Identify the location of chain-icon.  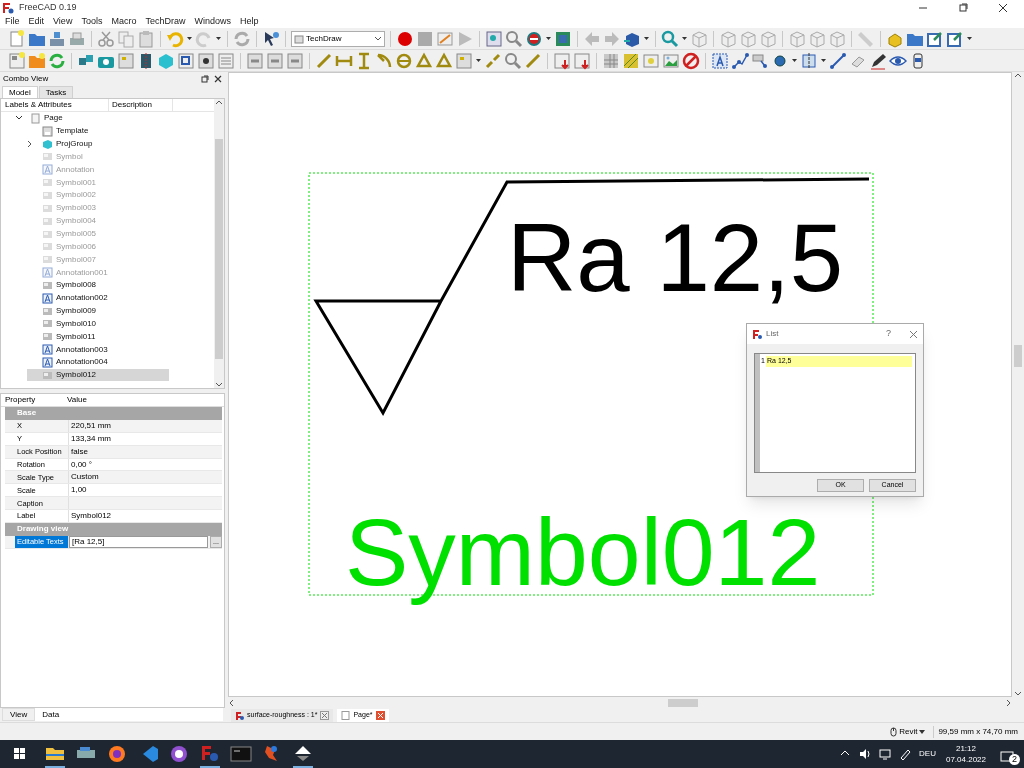
(493, 60).